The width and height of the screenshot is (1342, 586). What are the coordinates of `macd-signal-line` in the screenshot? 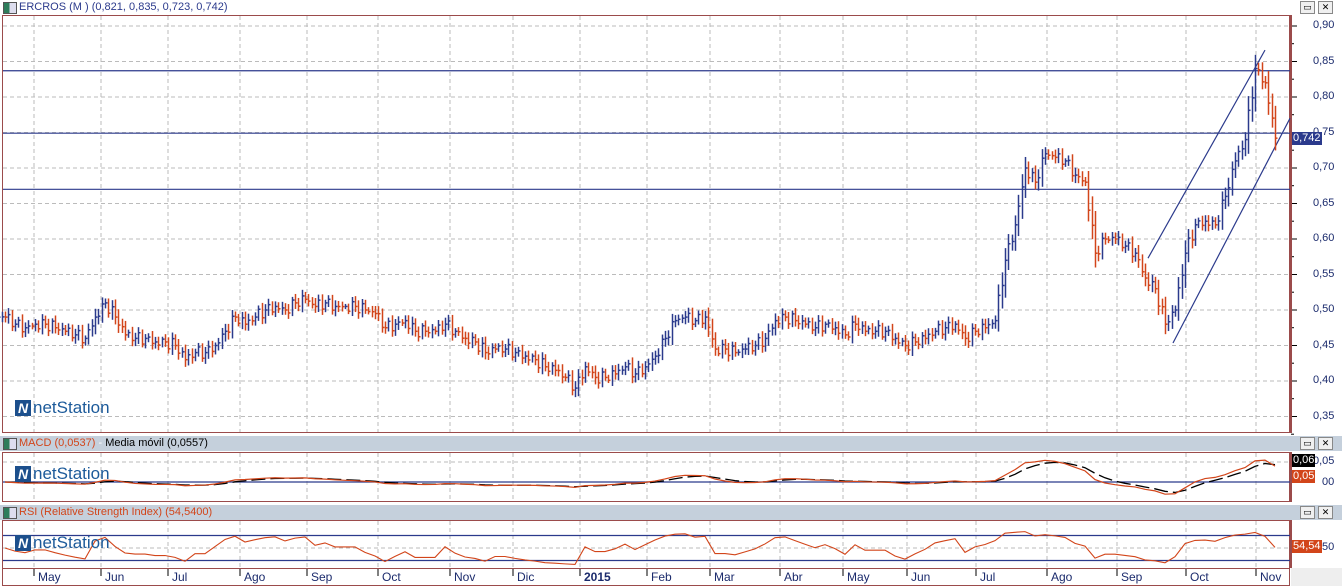 It's located at (640, 477).